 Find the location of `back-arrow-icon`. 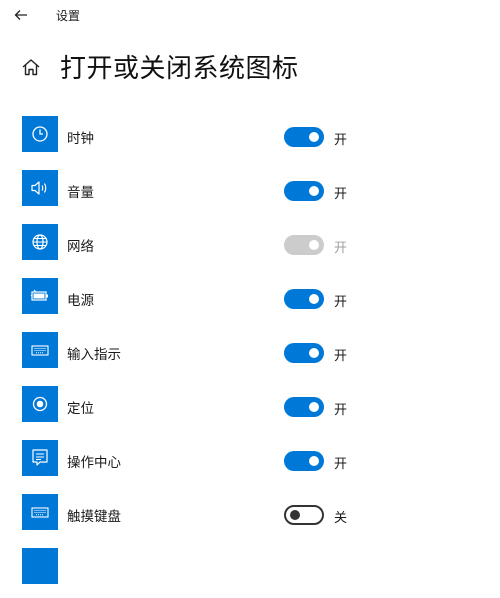

back-arrow-icon is located at coordinates (20, 15).